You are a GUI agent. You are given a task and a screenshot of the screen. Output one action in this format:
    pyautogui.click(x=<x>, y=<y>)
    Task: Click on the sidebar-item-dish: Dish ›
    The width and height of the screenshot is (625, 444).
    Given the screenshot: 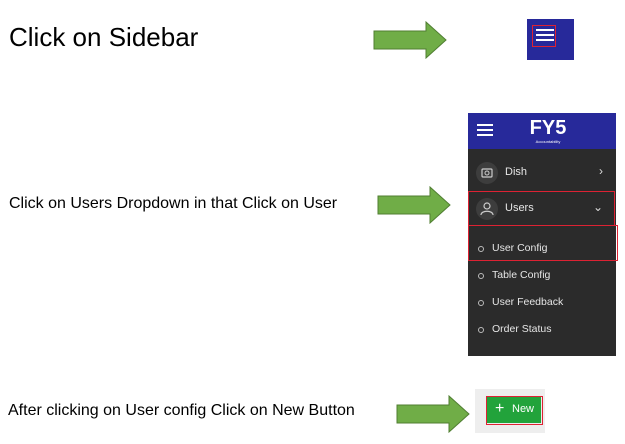 What is the action you would take?
    pyautogui.click(x=542, y=173)
    